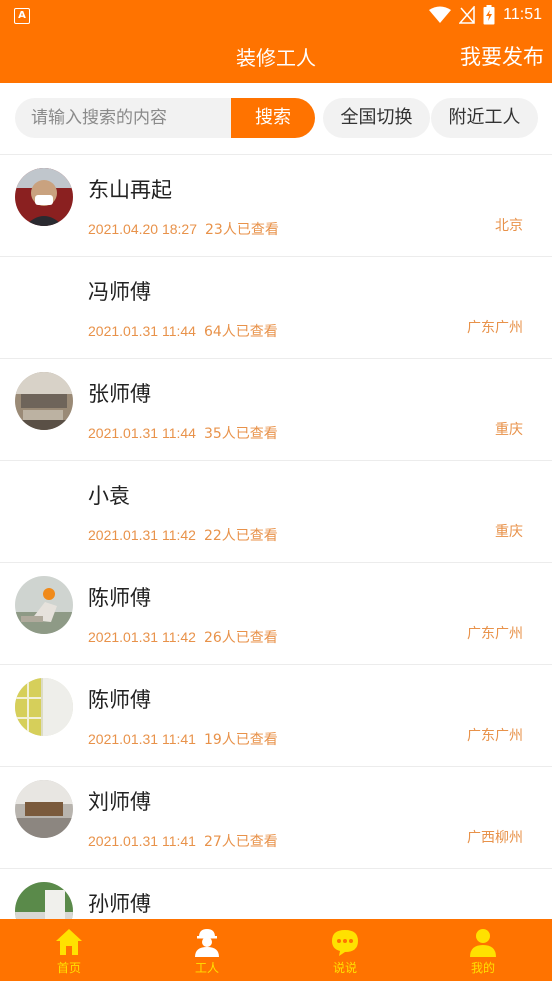  What do you see at coordinates (344, 968) in the screenshot?
I see `tab-label: 说说` at bounding box center [344, 968].